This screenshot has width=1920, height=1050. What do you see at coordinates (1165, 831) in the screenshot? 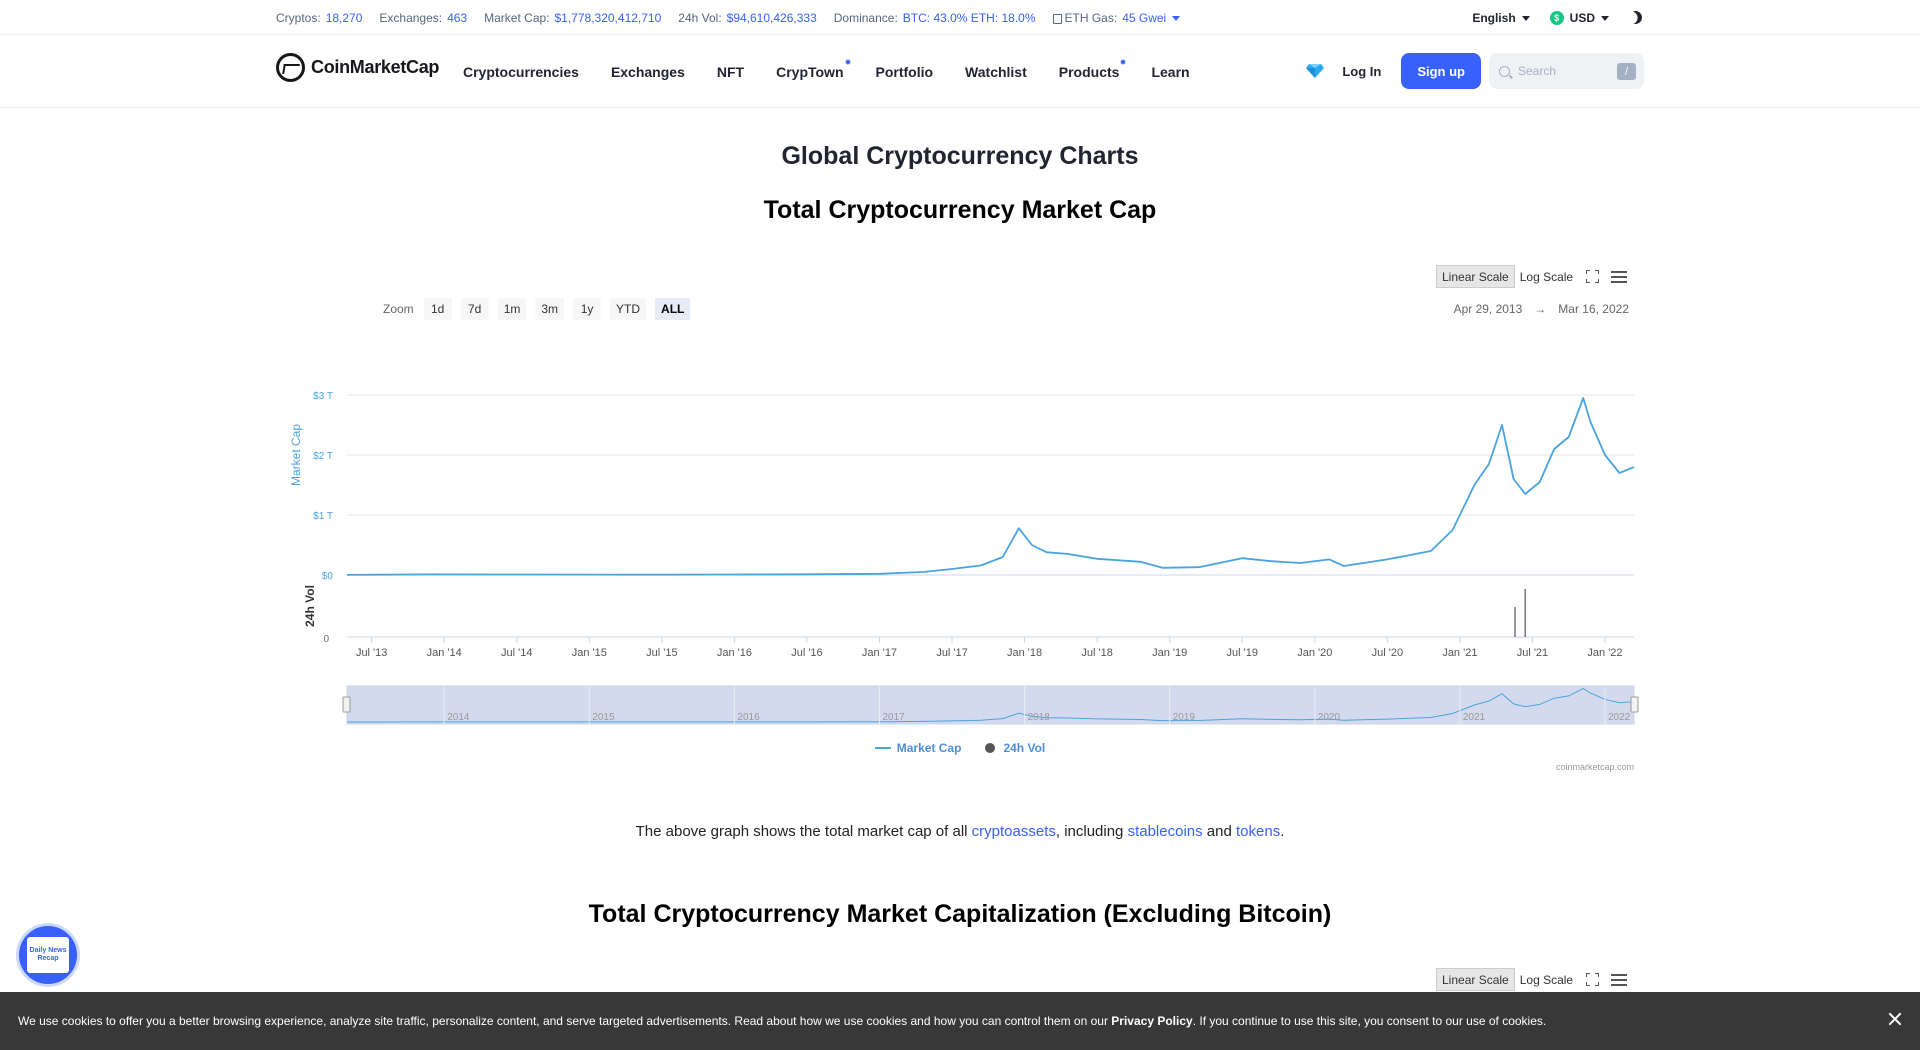
I see `stablecoins-link: stablecoins` at bounding box center [1165, 831].